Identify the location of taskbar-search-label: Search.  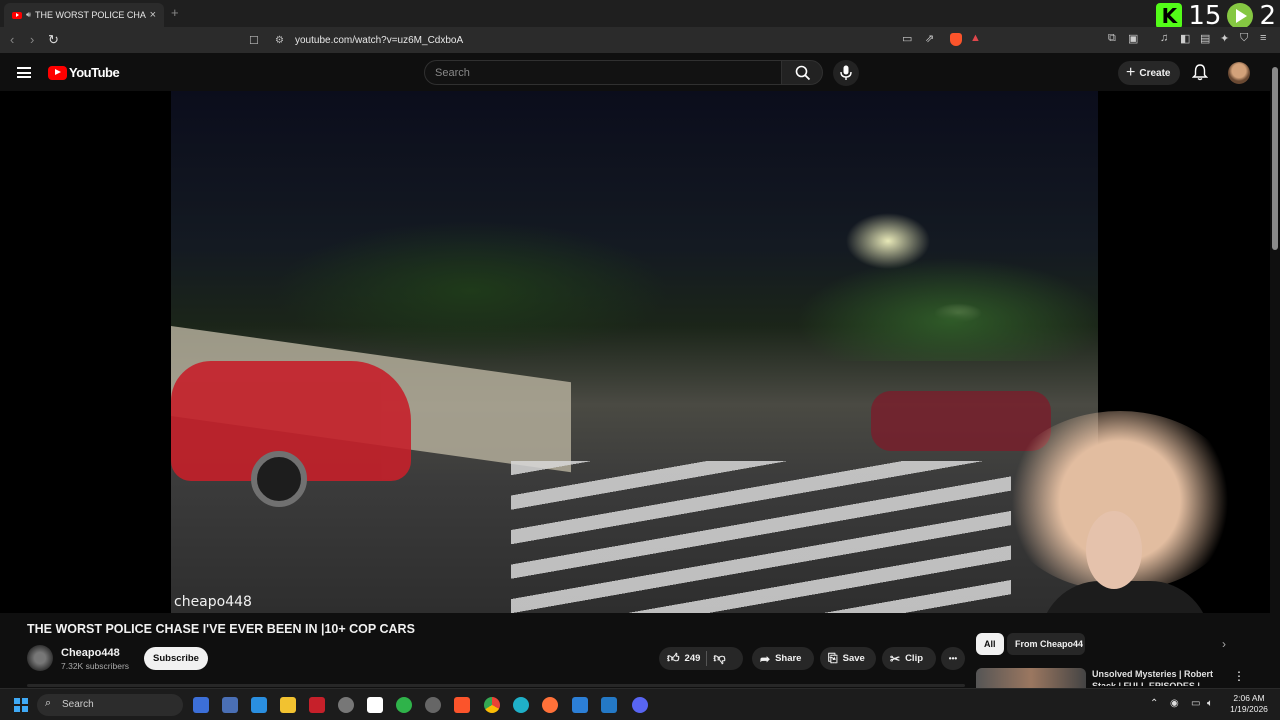
(78, 704).